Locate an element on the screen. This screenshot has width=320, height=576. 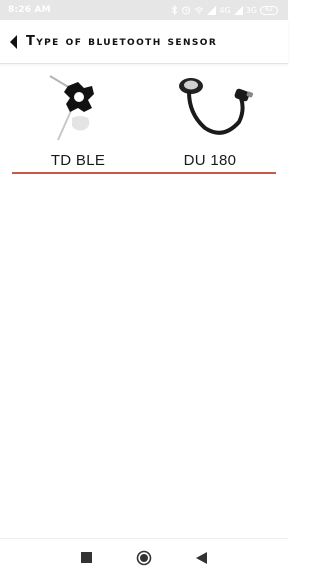
system-back-button is located at coordinates (201, 558).